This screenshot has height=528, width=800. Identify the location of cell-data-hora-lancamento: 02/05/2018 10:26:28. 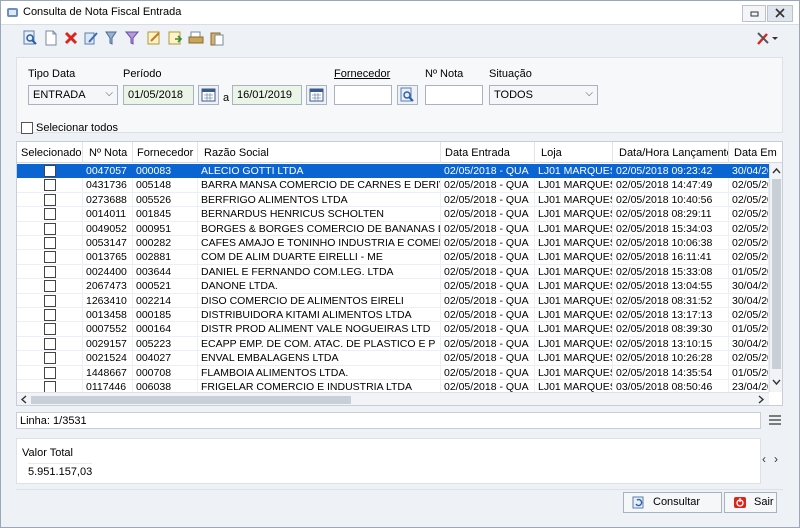
(671, 358).